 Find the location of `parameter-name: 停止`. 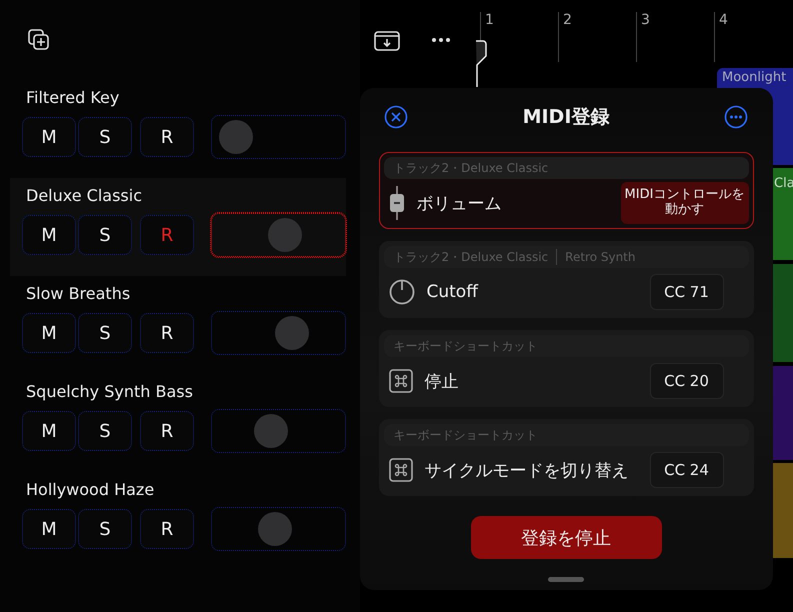

parameter-name: 停止 is located at coordinates (442, 381).